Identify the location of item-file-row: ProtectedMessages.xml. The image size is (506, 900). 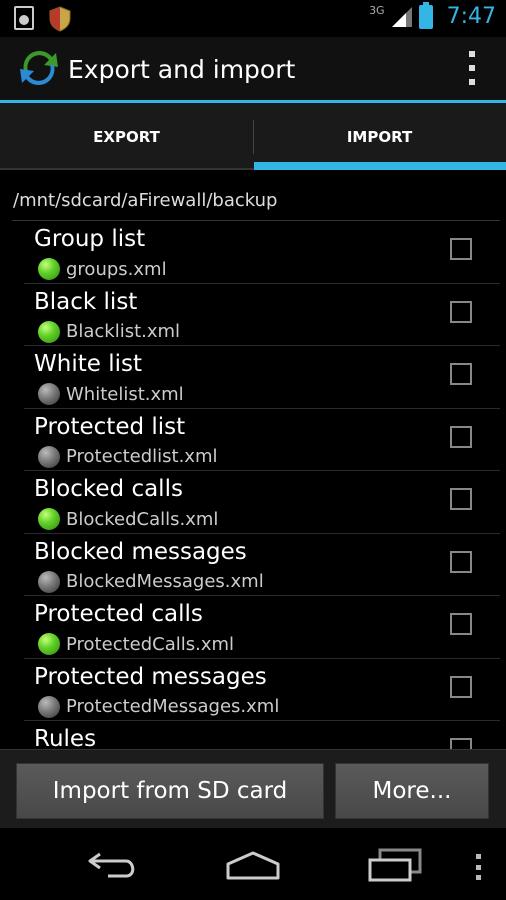
(159, 706).